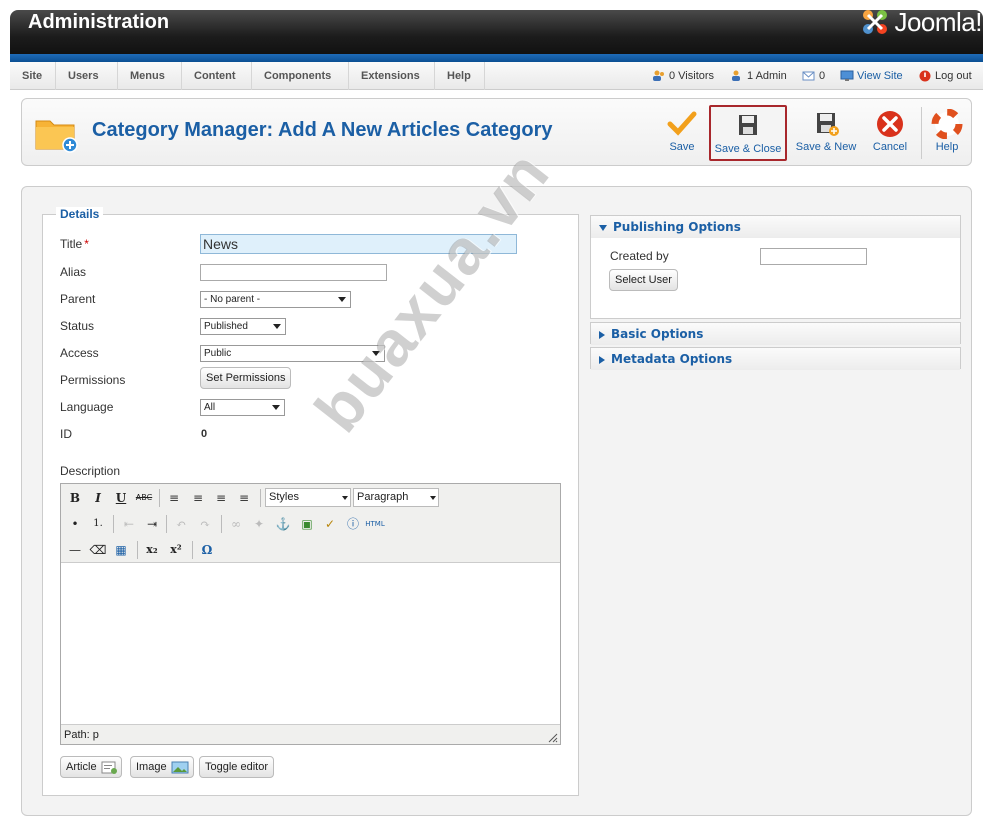  Describe the element at coordinates (176, 550) in the screenshot. I see `superscript-icon: x²` at that location.